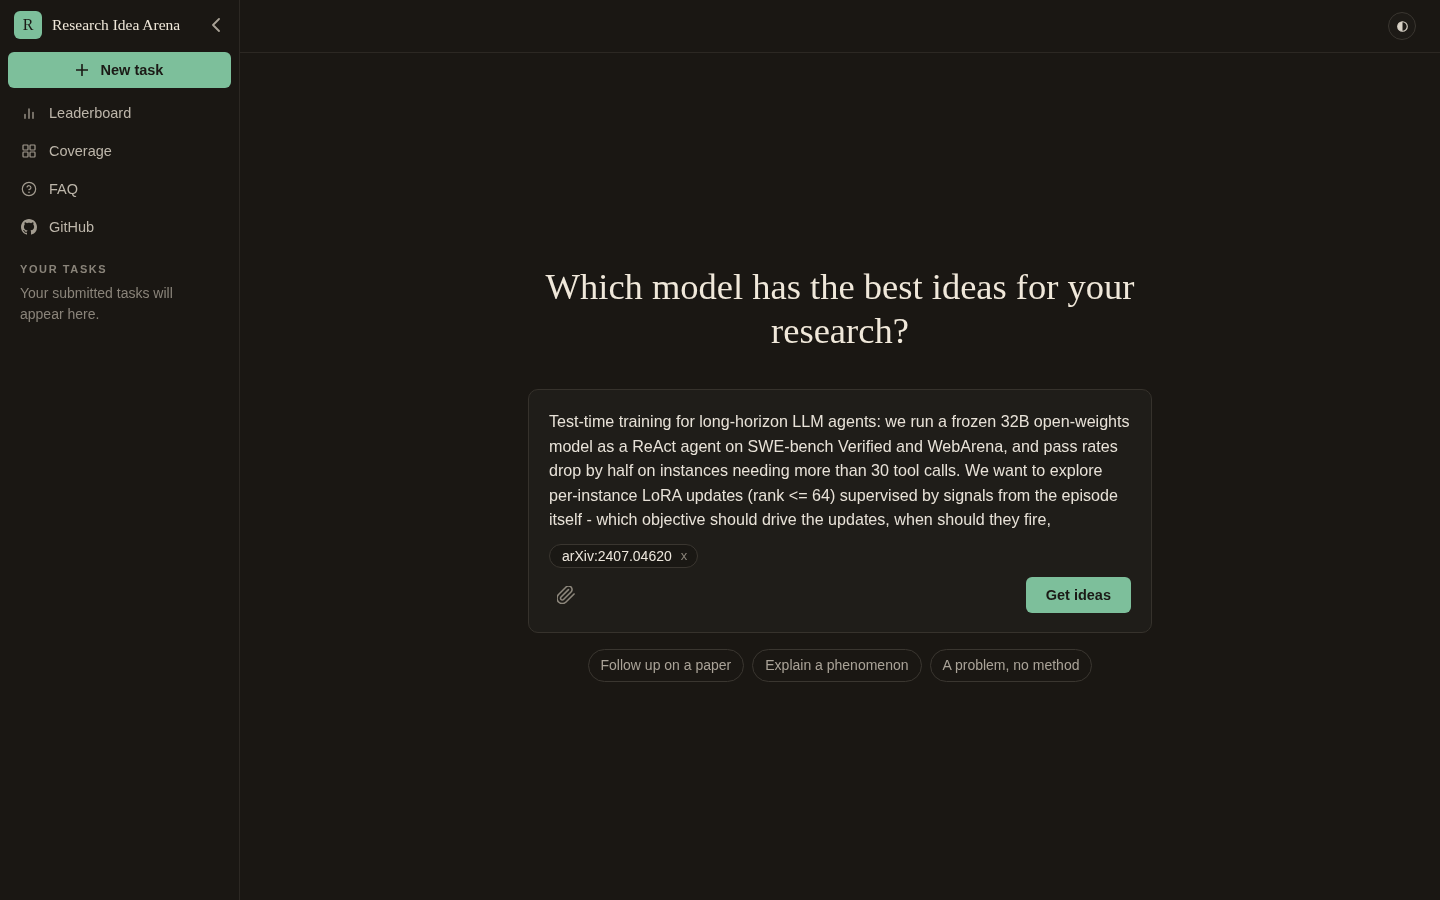  I want to click on section-heading: YOUR TASKS, so click(64, 269).